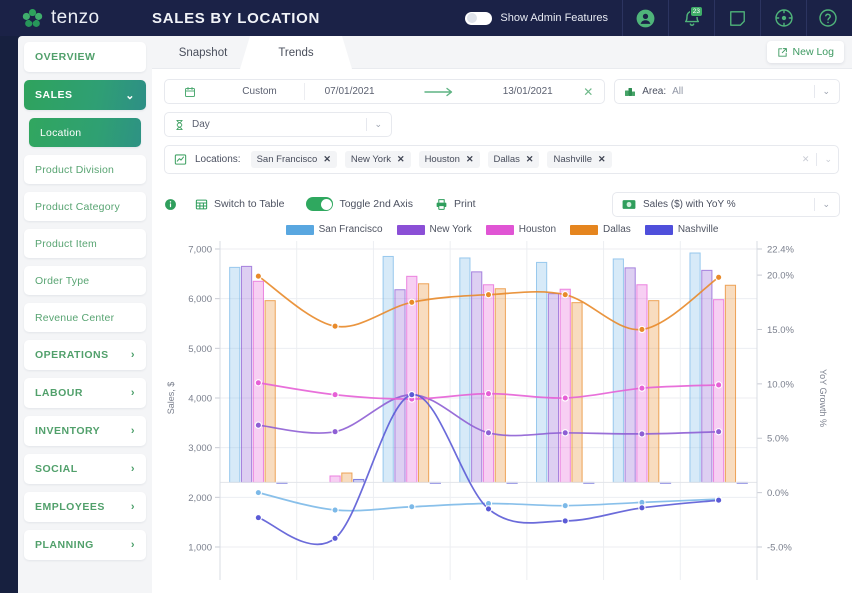 This screenshot has width=852, height=593. Describe the element at coordinates (85, 469) in the screenshot. I see `sidebar-item-social: SOCIAL ›` at that location.